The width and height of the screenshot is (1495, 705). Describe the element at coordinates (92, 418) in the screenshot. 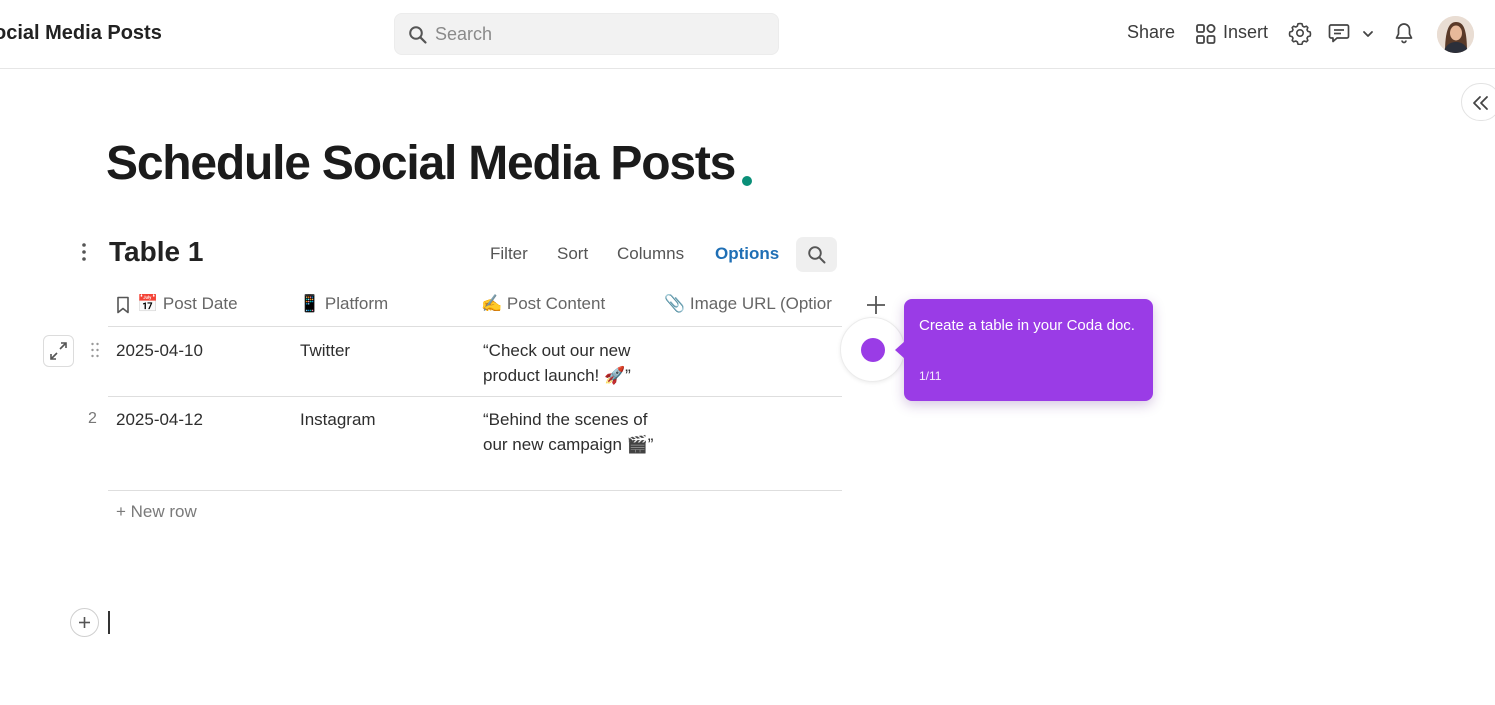

I see `row-number: 2` at that location.